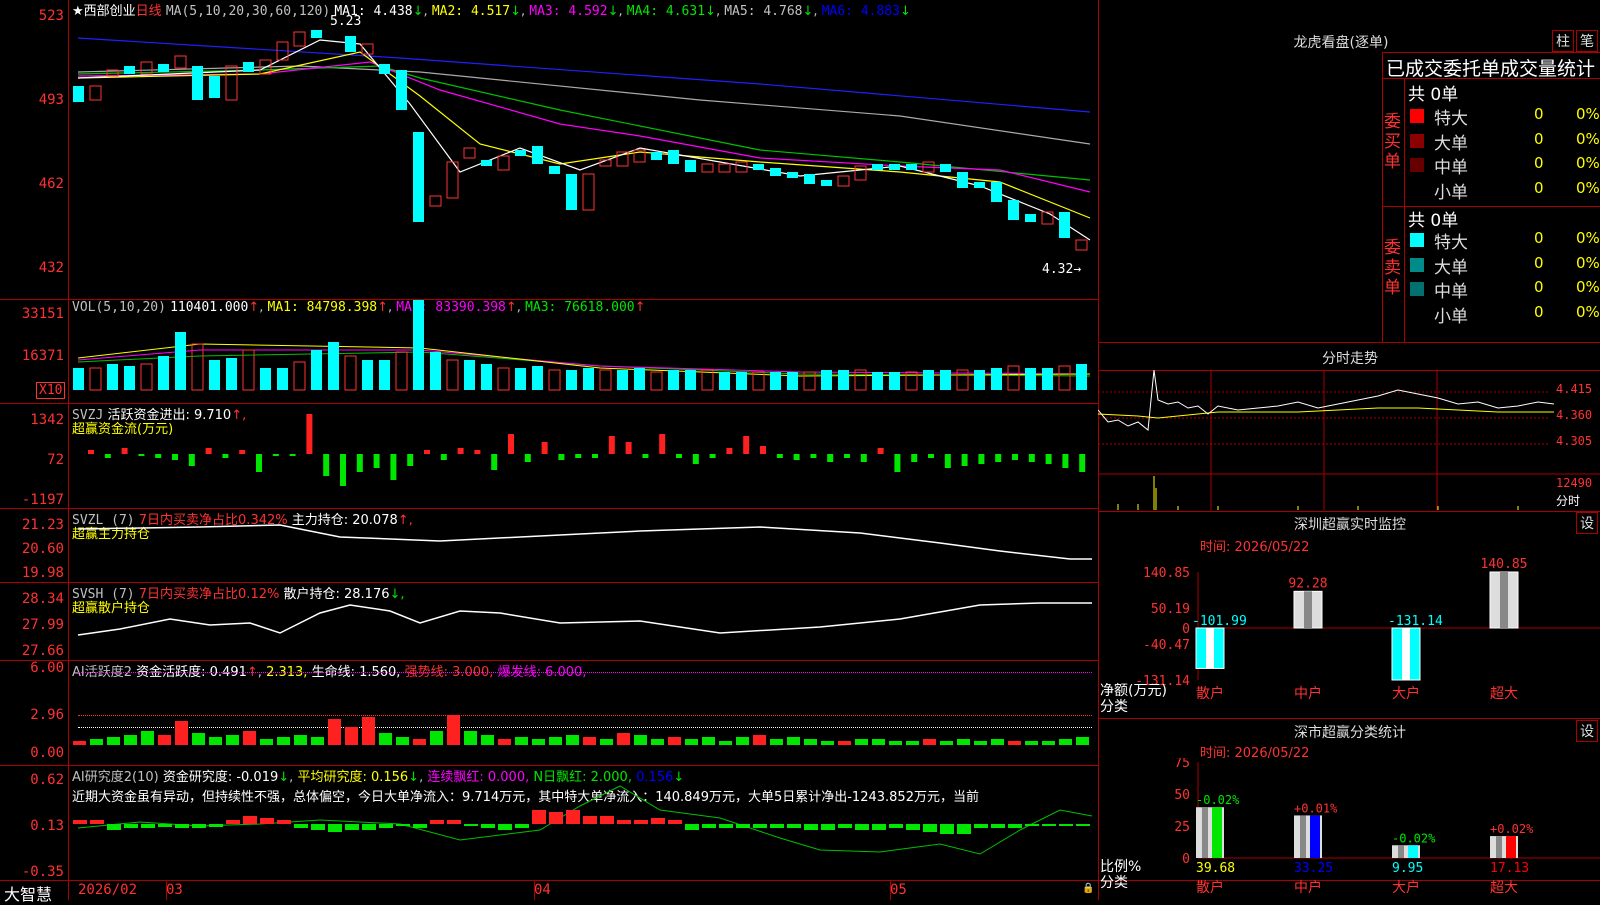 Image resolution: width=1600 pixels, height=905 pixels. What do you see at coordinates (1491, 69) in the screenshot?
I see `stats-title: 已成交委托单成交量统计` at bounding box center [1491, 69].